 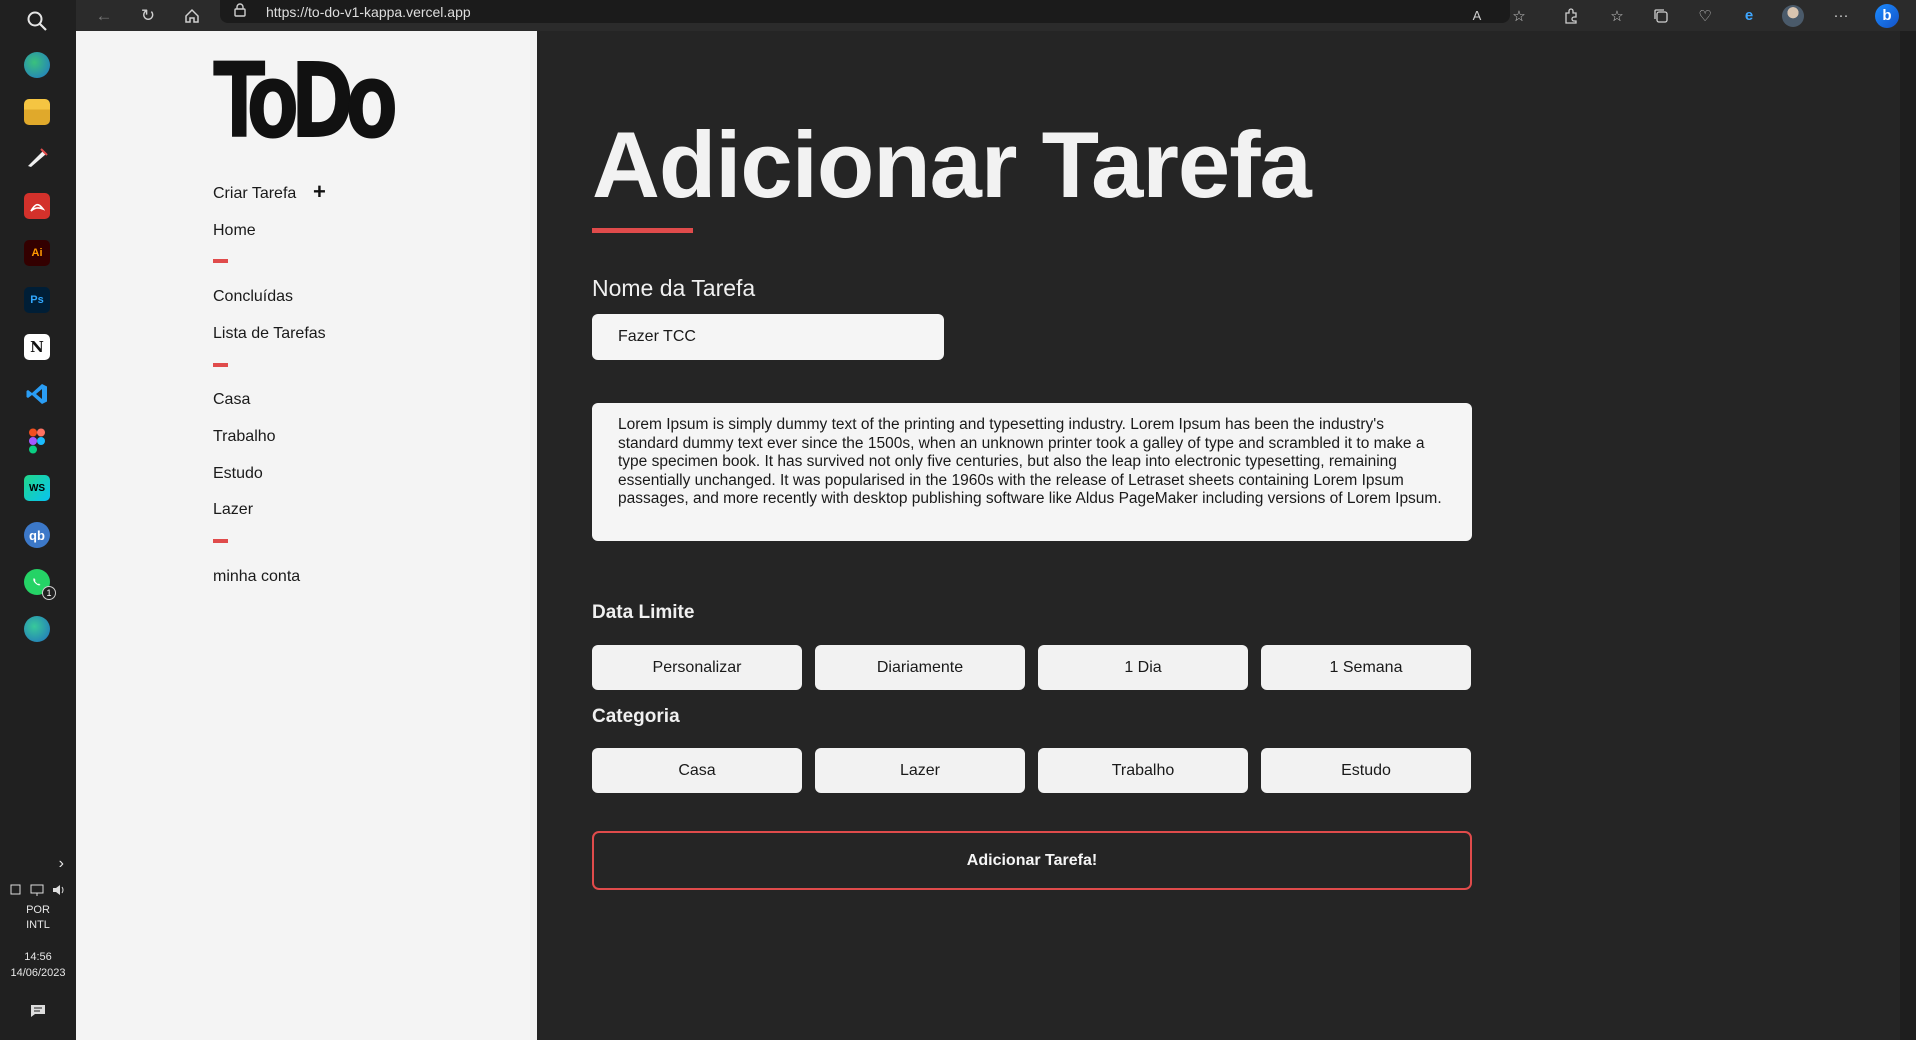 I want to click on category-estudo-button: Estudo, so click(x=1366, y=770).